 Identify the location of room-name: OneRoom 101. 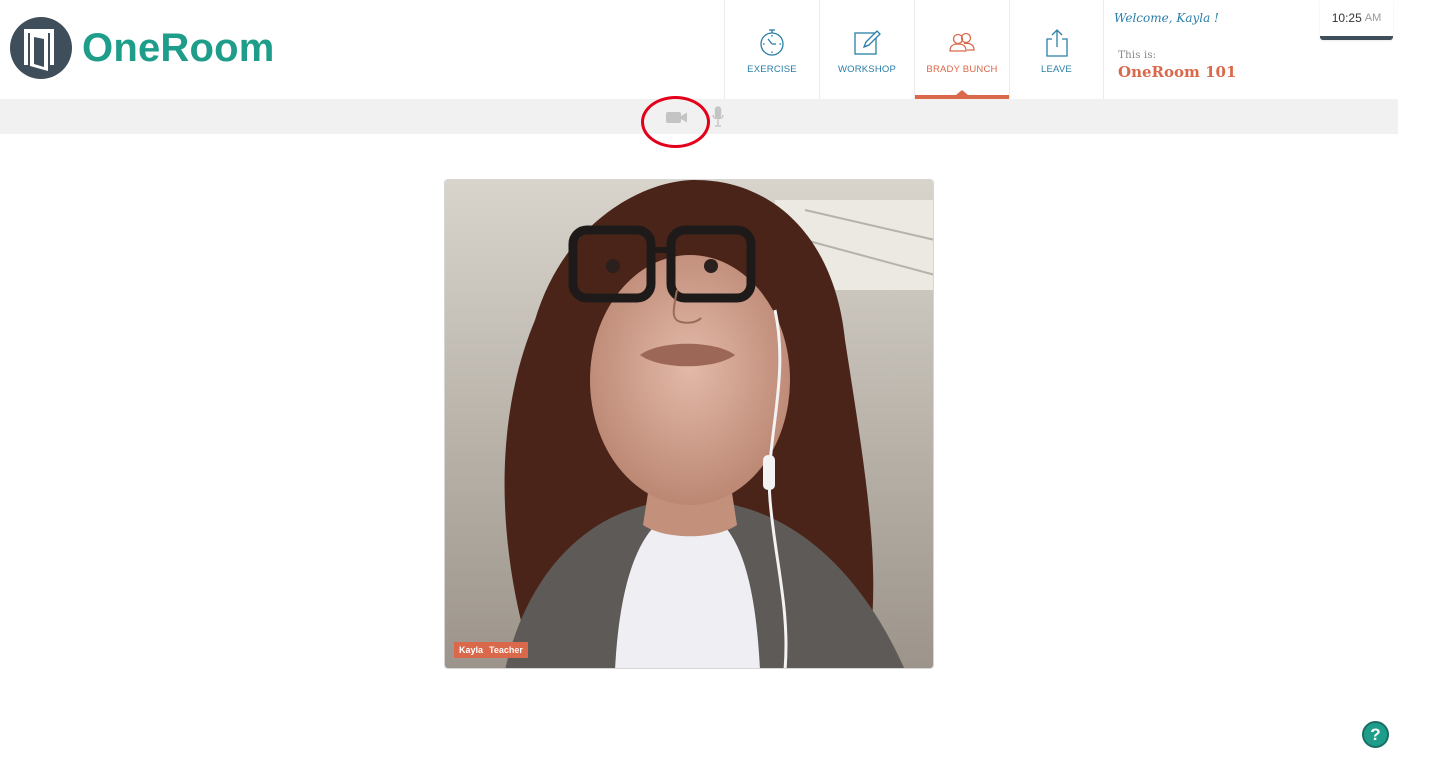
(1177, 72).